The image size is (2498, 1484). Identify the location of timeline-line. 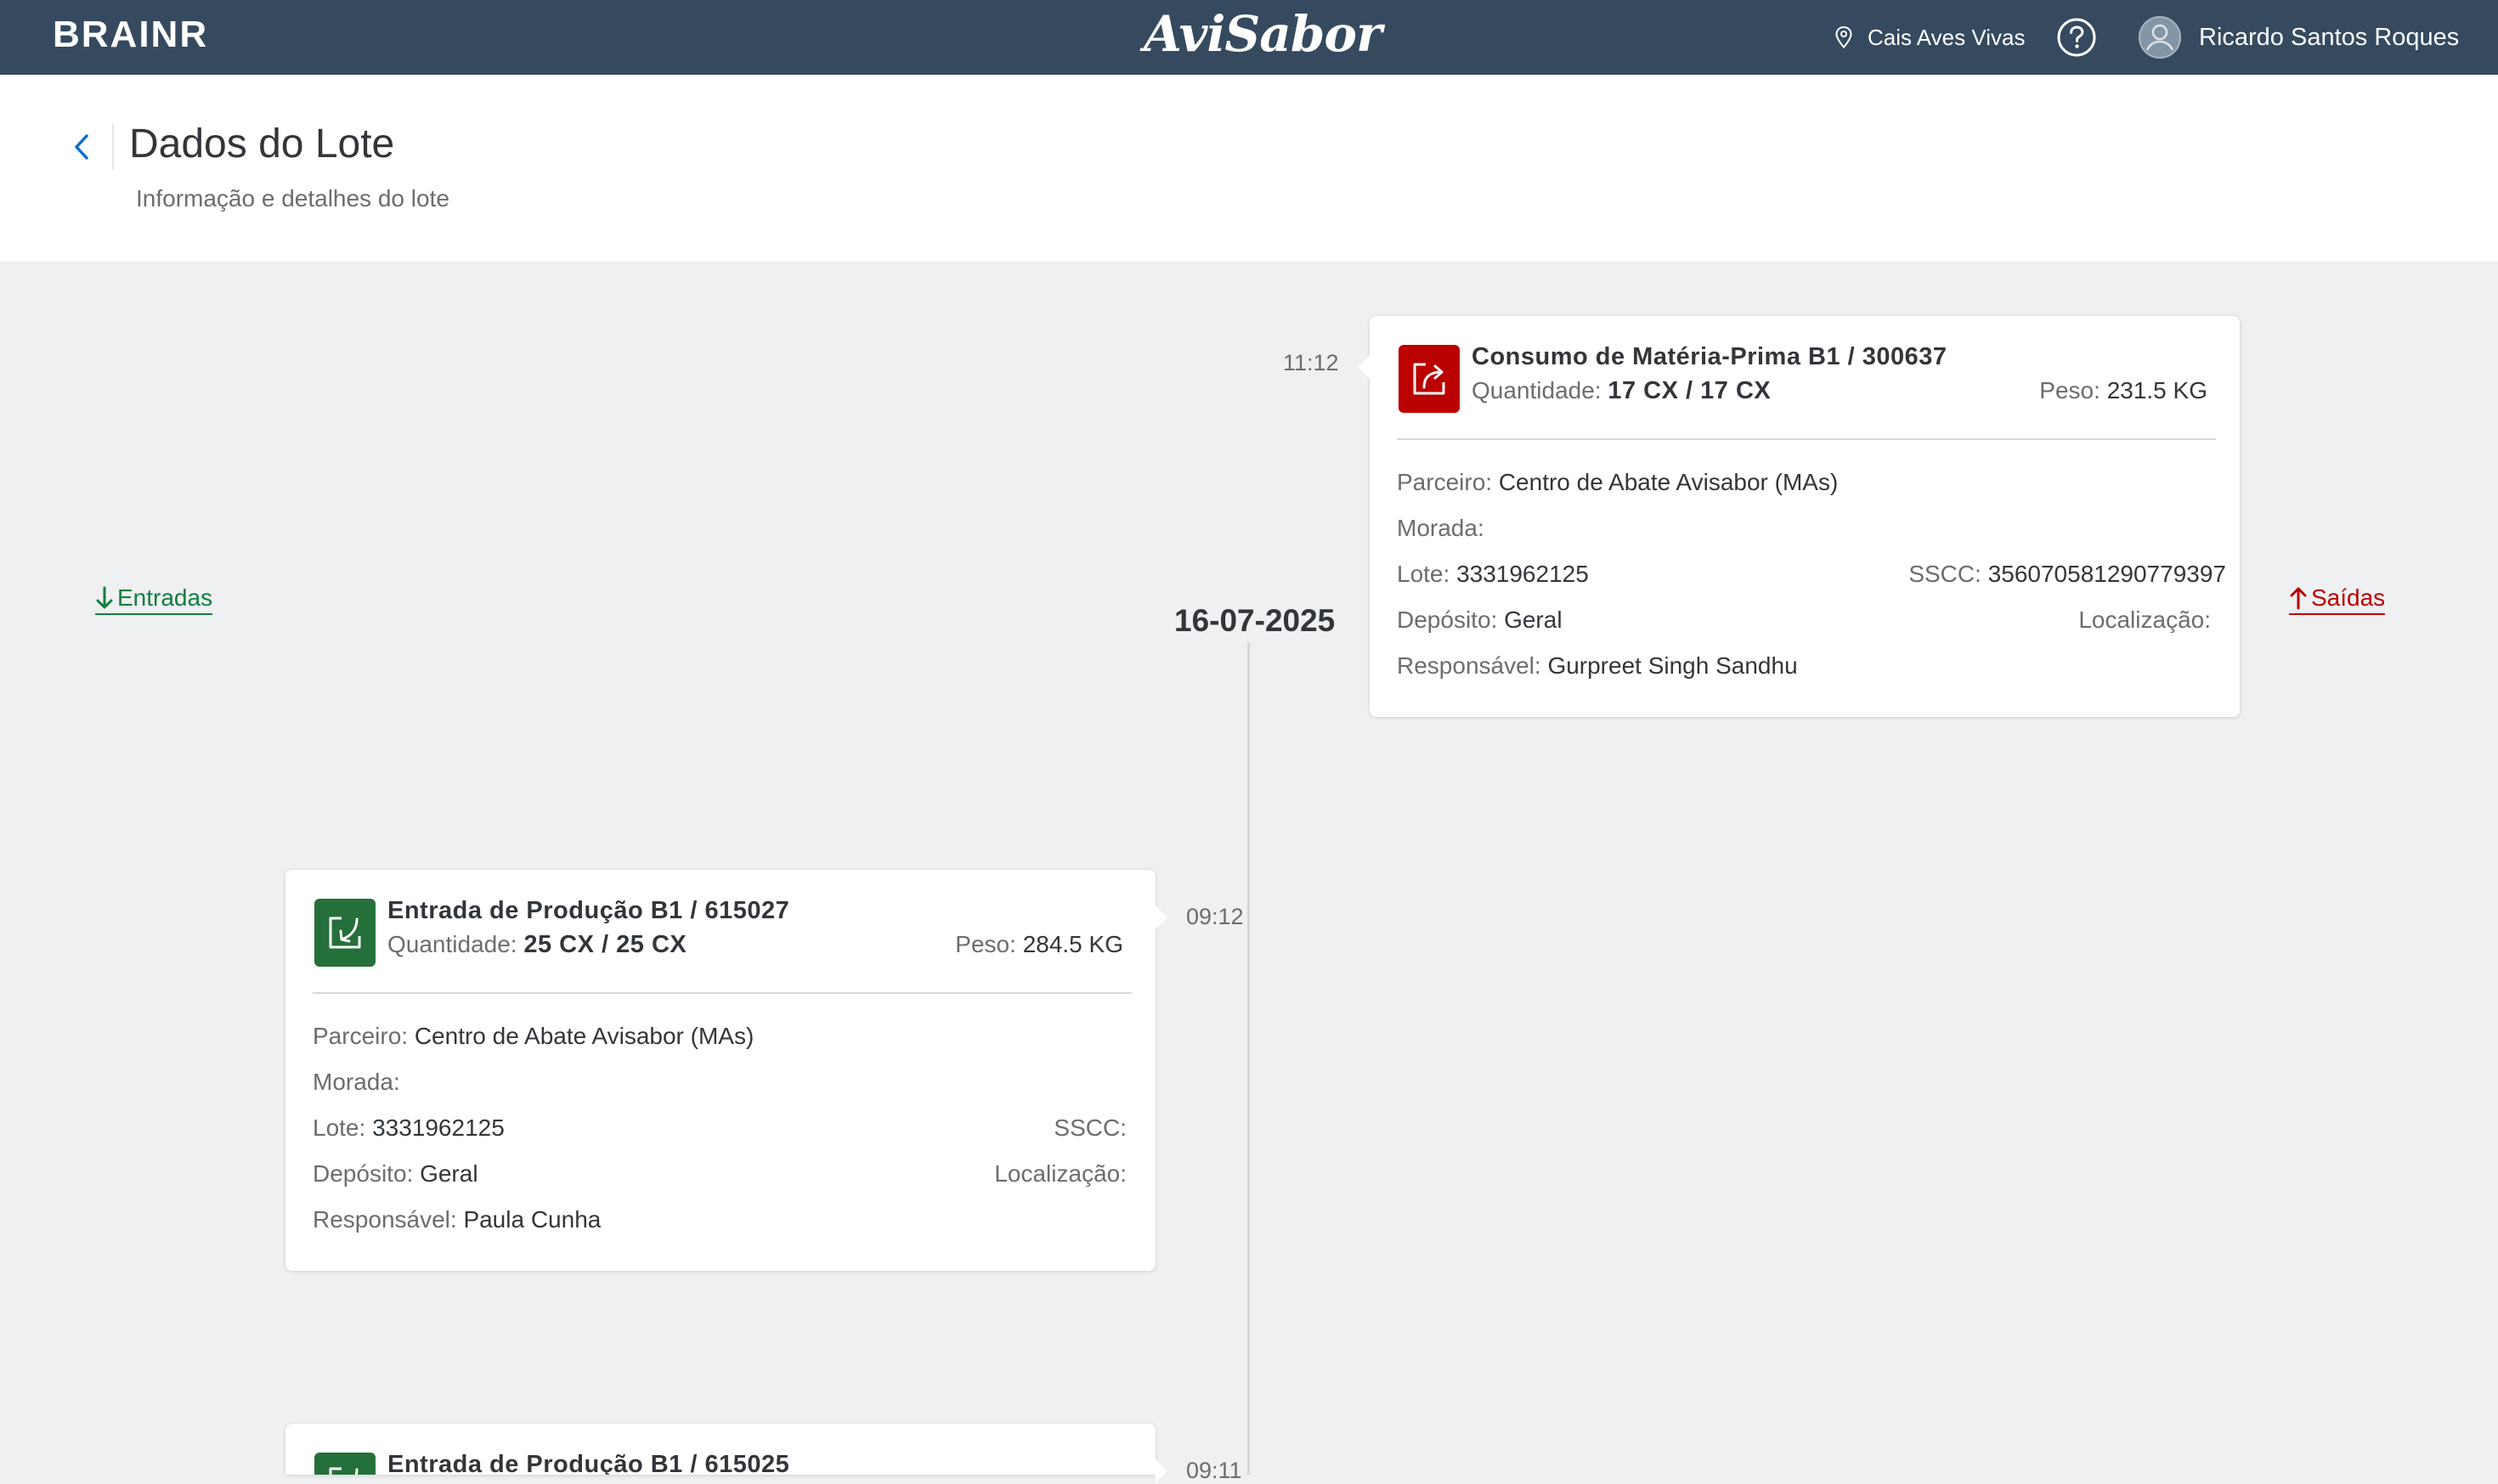
(1248, 1058).